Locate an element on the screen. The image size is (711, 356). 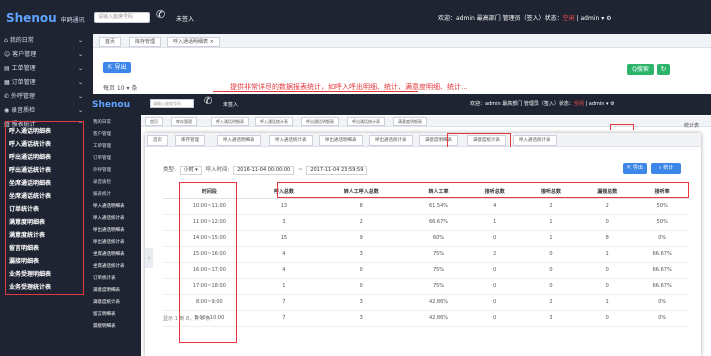
sidebar-item-4: ✆ 外呼管理 ⌄ is located at coordinates (46, 97).